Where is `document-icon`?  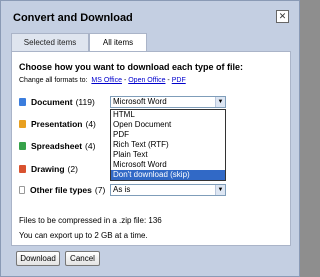 document-icon is located at coordinates (22, 102).